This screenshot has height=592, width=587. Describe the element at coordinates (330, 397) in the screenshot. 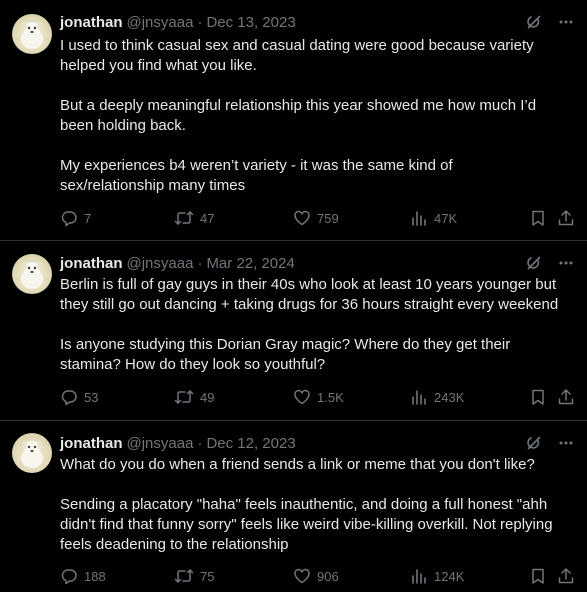

I see `like-count: 1.5K` at that location.